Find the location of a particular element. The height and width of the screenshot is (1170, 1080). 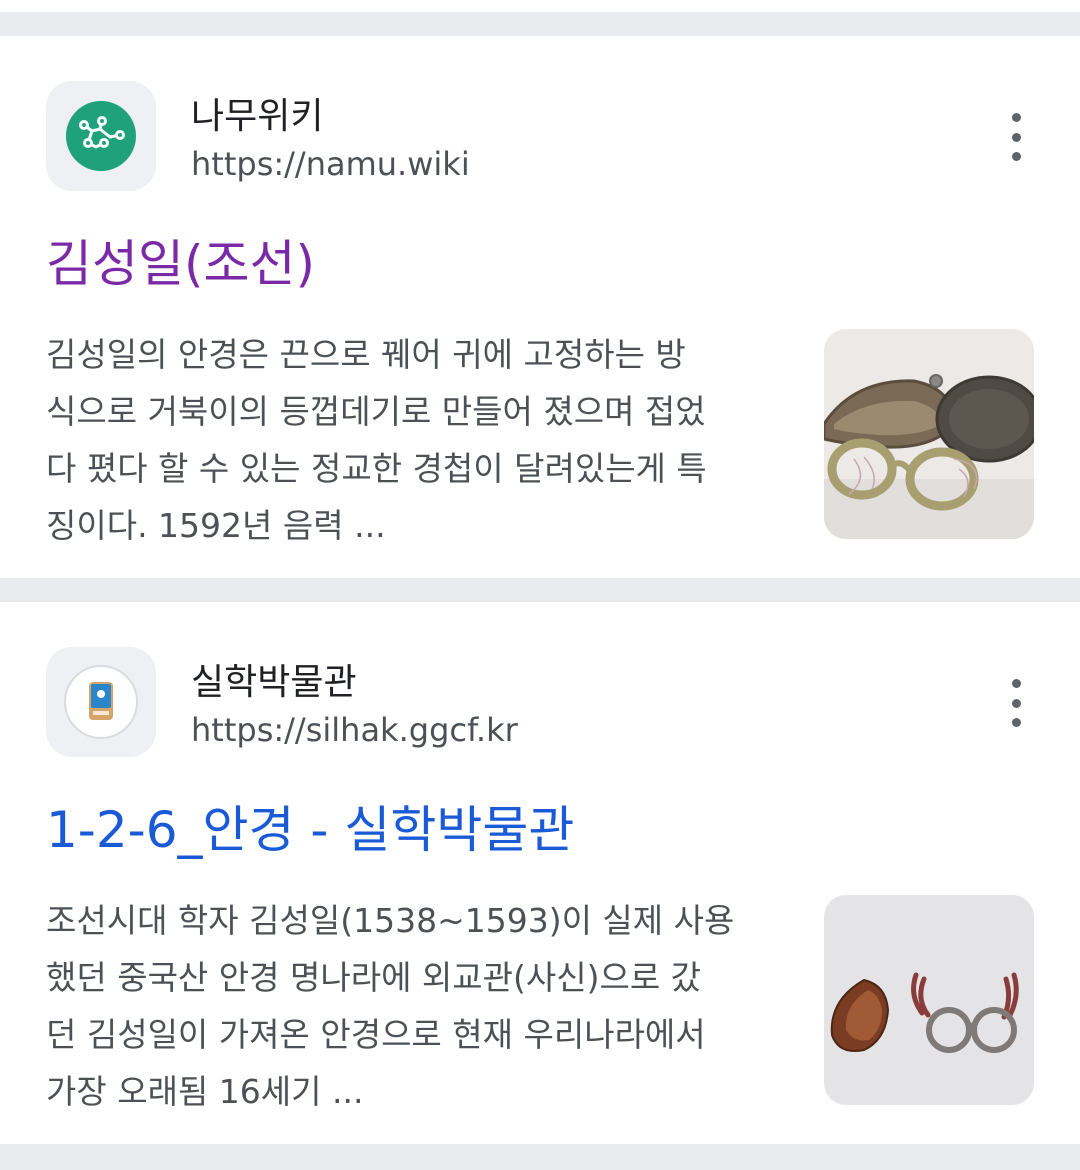

tortoiseshell-glasses-photo is located at coordinates (929, 434).